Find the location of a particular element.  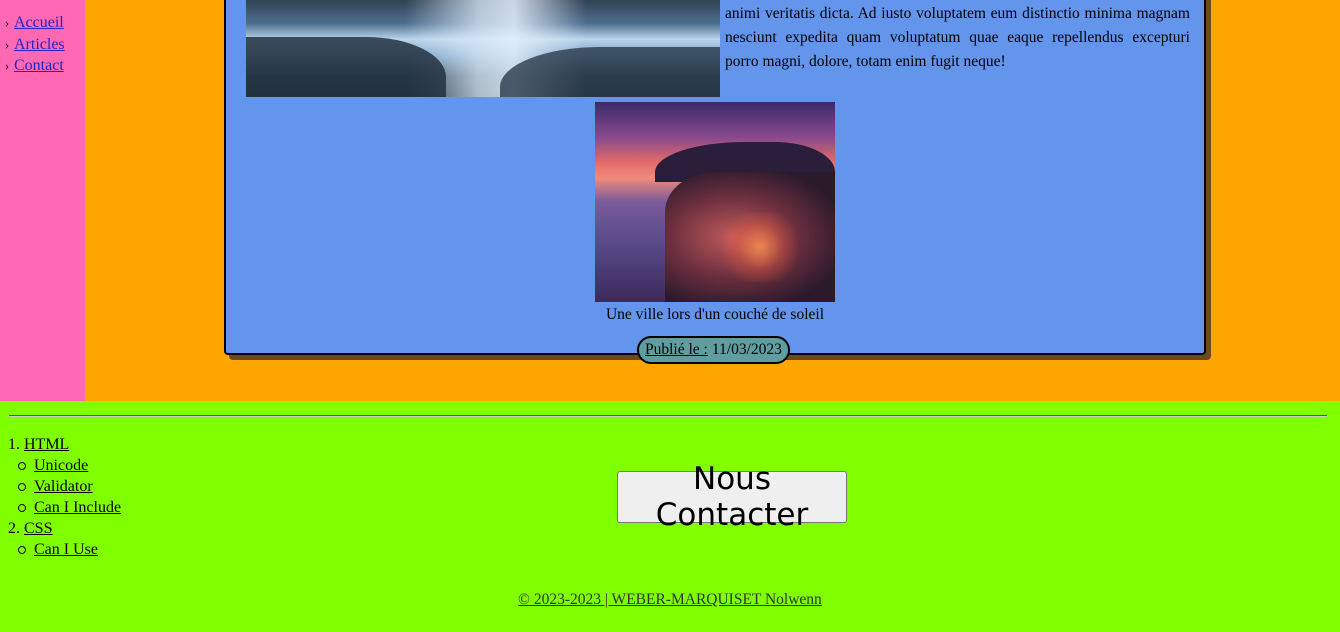

footer-link-validator: Validator is located at coordinates (63, 486).